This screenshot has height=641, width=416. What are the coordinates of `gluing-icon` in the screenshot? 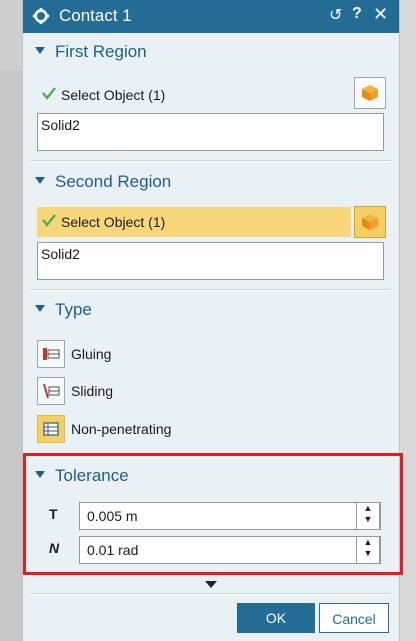 It's located at (51, 354).